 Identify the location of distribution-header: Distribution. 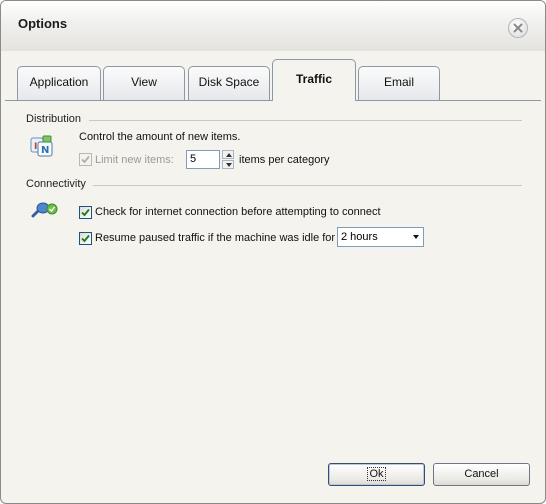
(54, 119).